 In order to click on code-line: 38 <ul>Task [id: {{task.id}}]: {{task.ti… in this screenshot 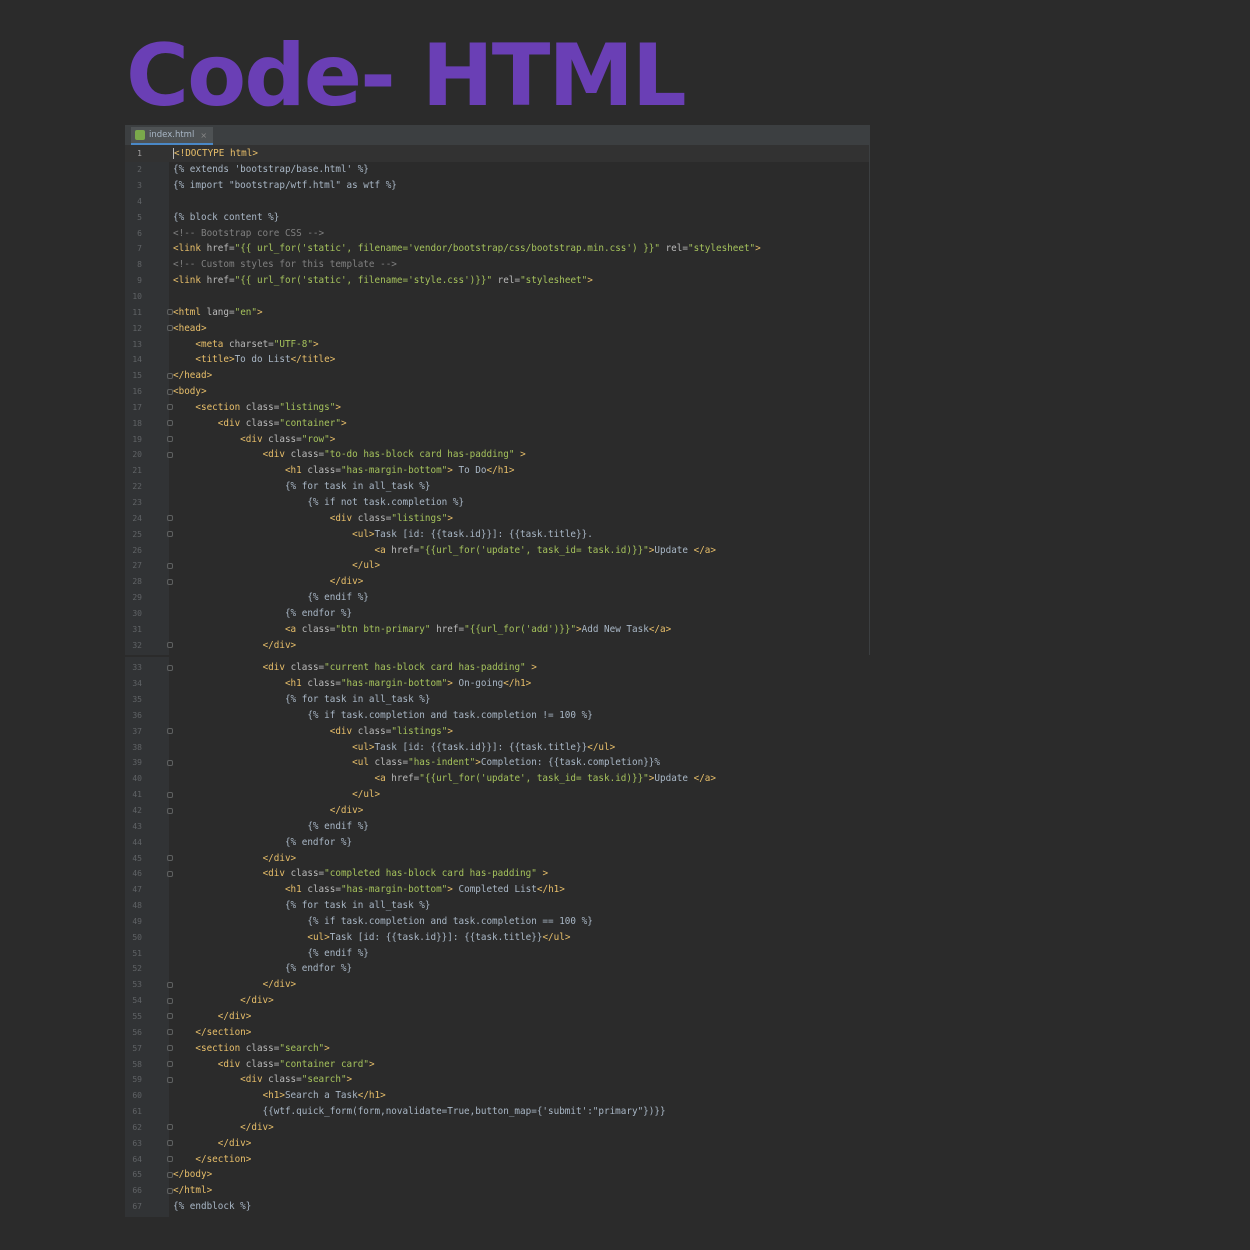, I will do `click(497, 747)`.